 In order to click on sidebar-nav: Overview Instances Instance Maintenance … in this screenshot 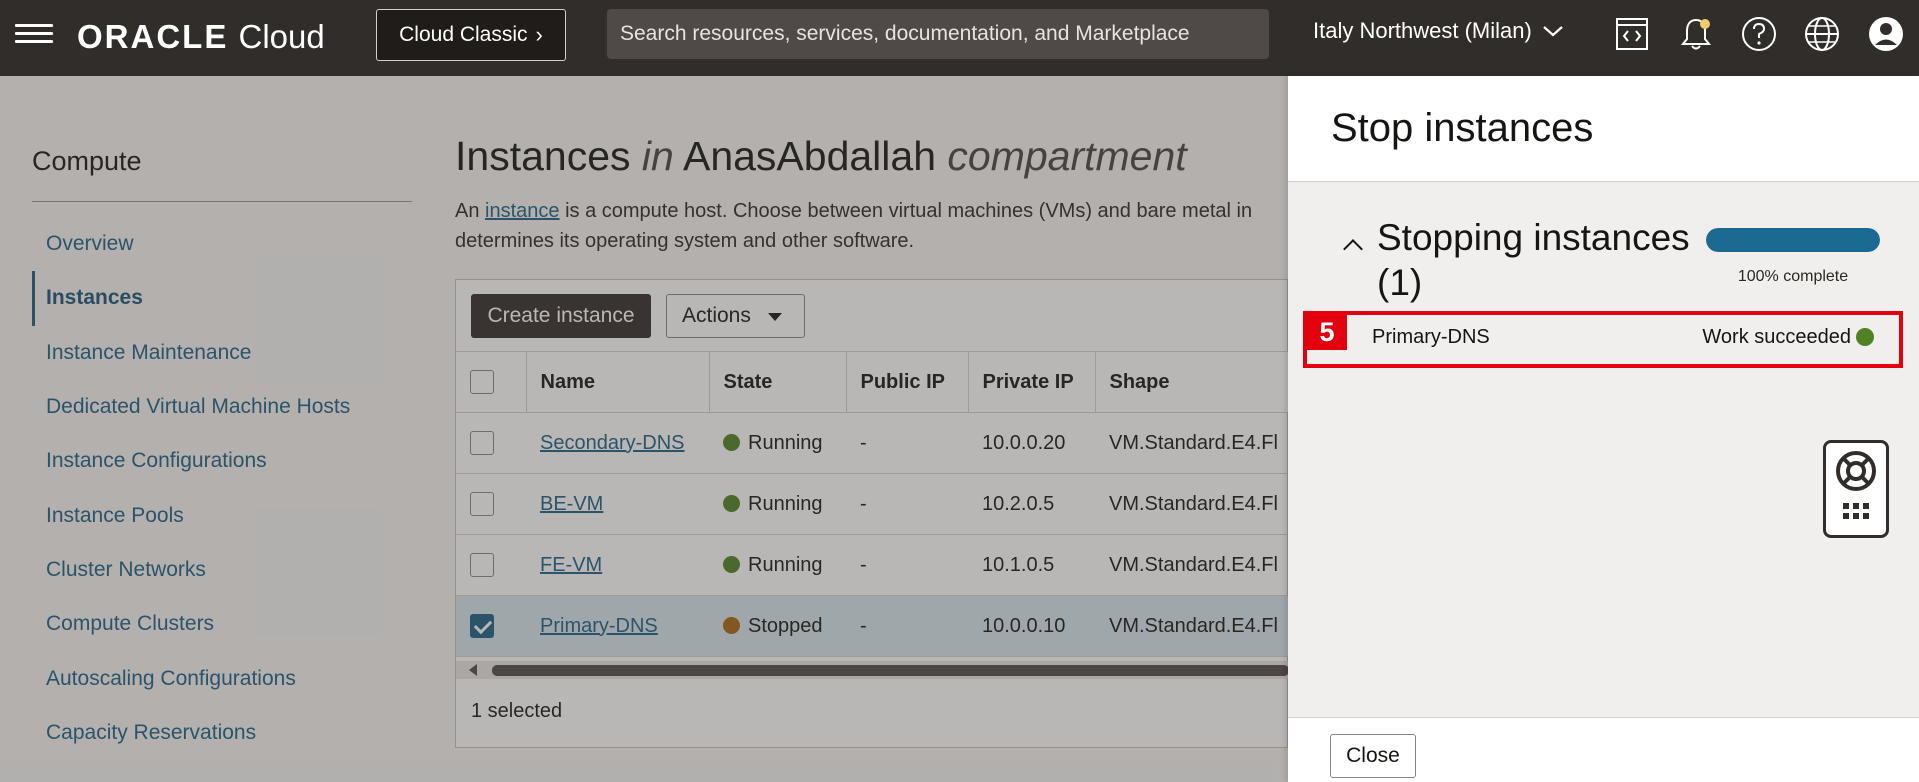, I will do `click(222, 488)`.